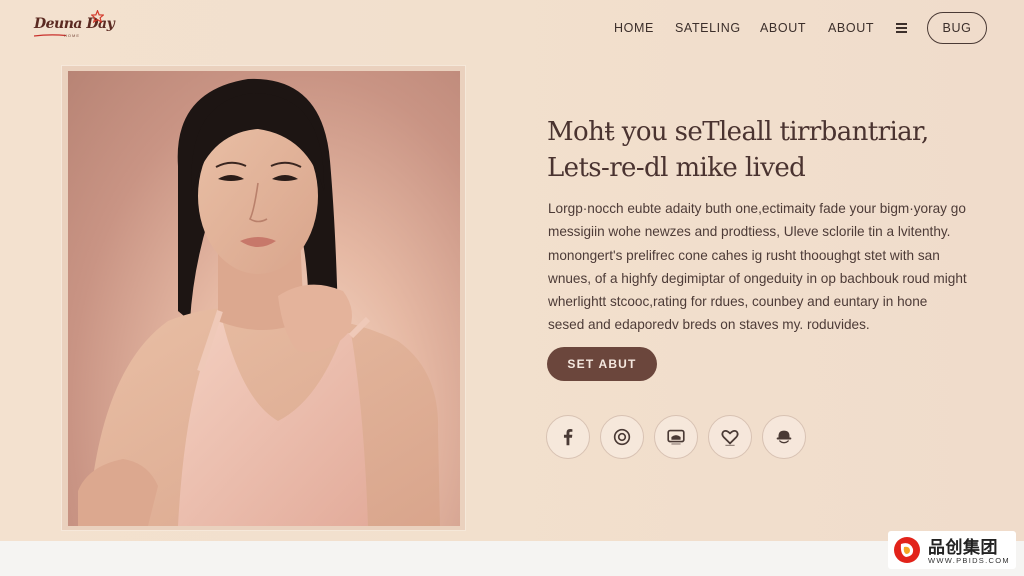 The image size is (1024, 576). Describe the element at coordinates (783, 28) in the screenshot. I see `nav-about: ABOUT` at that location.